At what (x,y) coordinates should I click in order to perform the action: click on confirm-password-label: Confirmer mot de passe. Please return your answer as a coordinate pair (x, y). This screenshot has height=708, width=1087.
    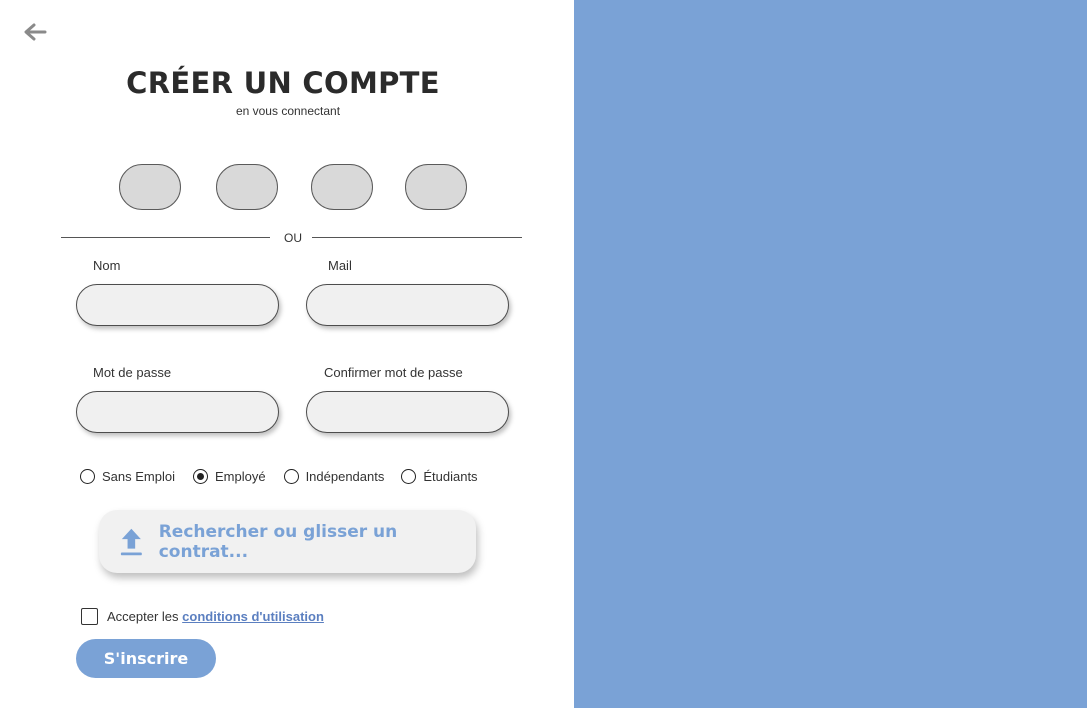
    Looking at the image, I should click on (393, 372).